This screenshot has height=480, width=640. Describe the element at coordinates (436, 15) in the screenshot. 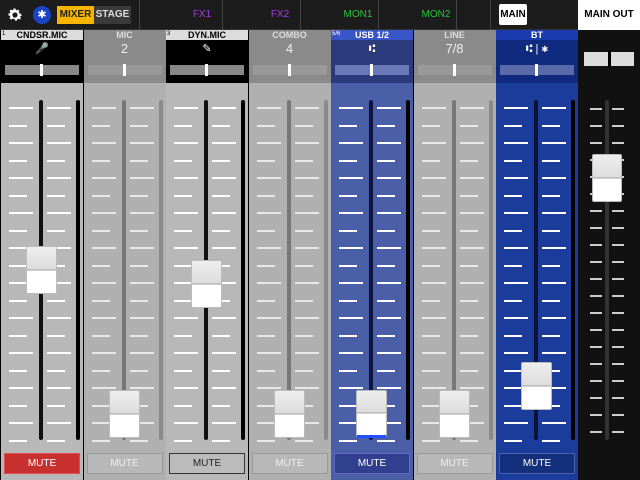

I see `send-tab-mon2: MON2` at that location.